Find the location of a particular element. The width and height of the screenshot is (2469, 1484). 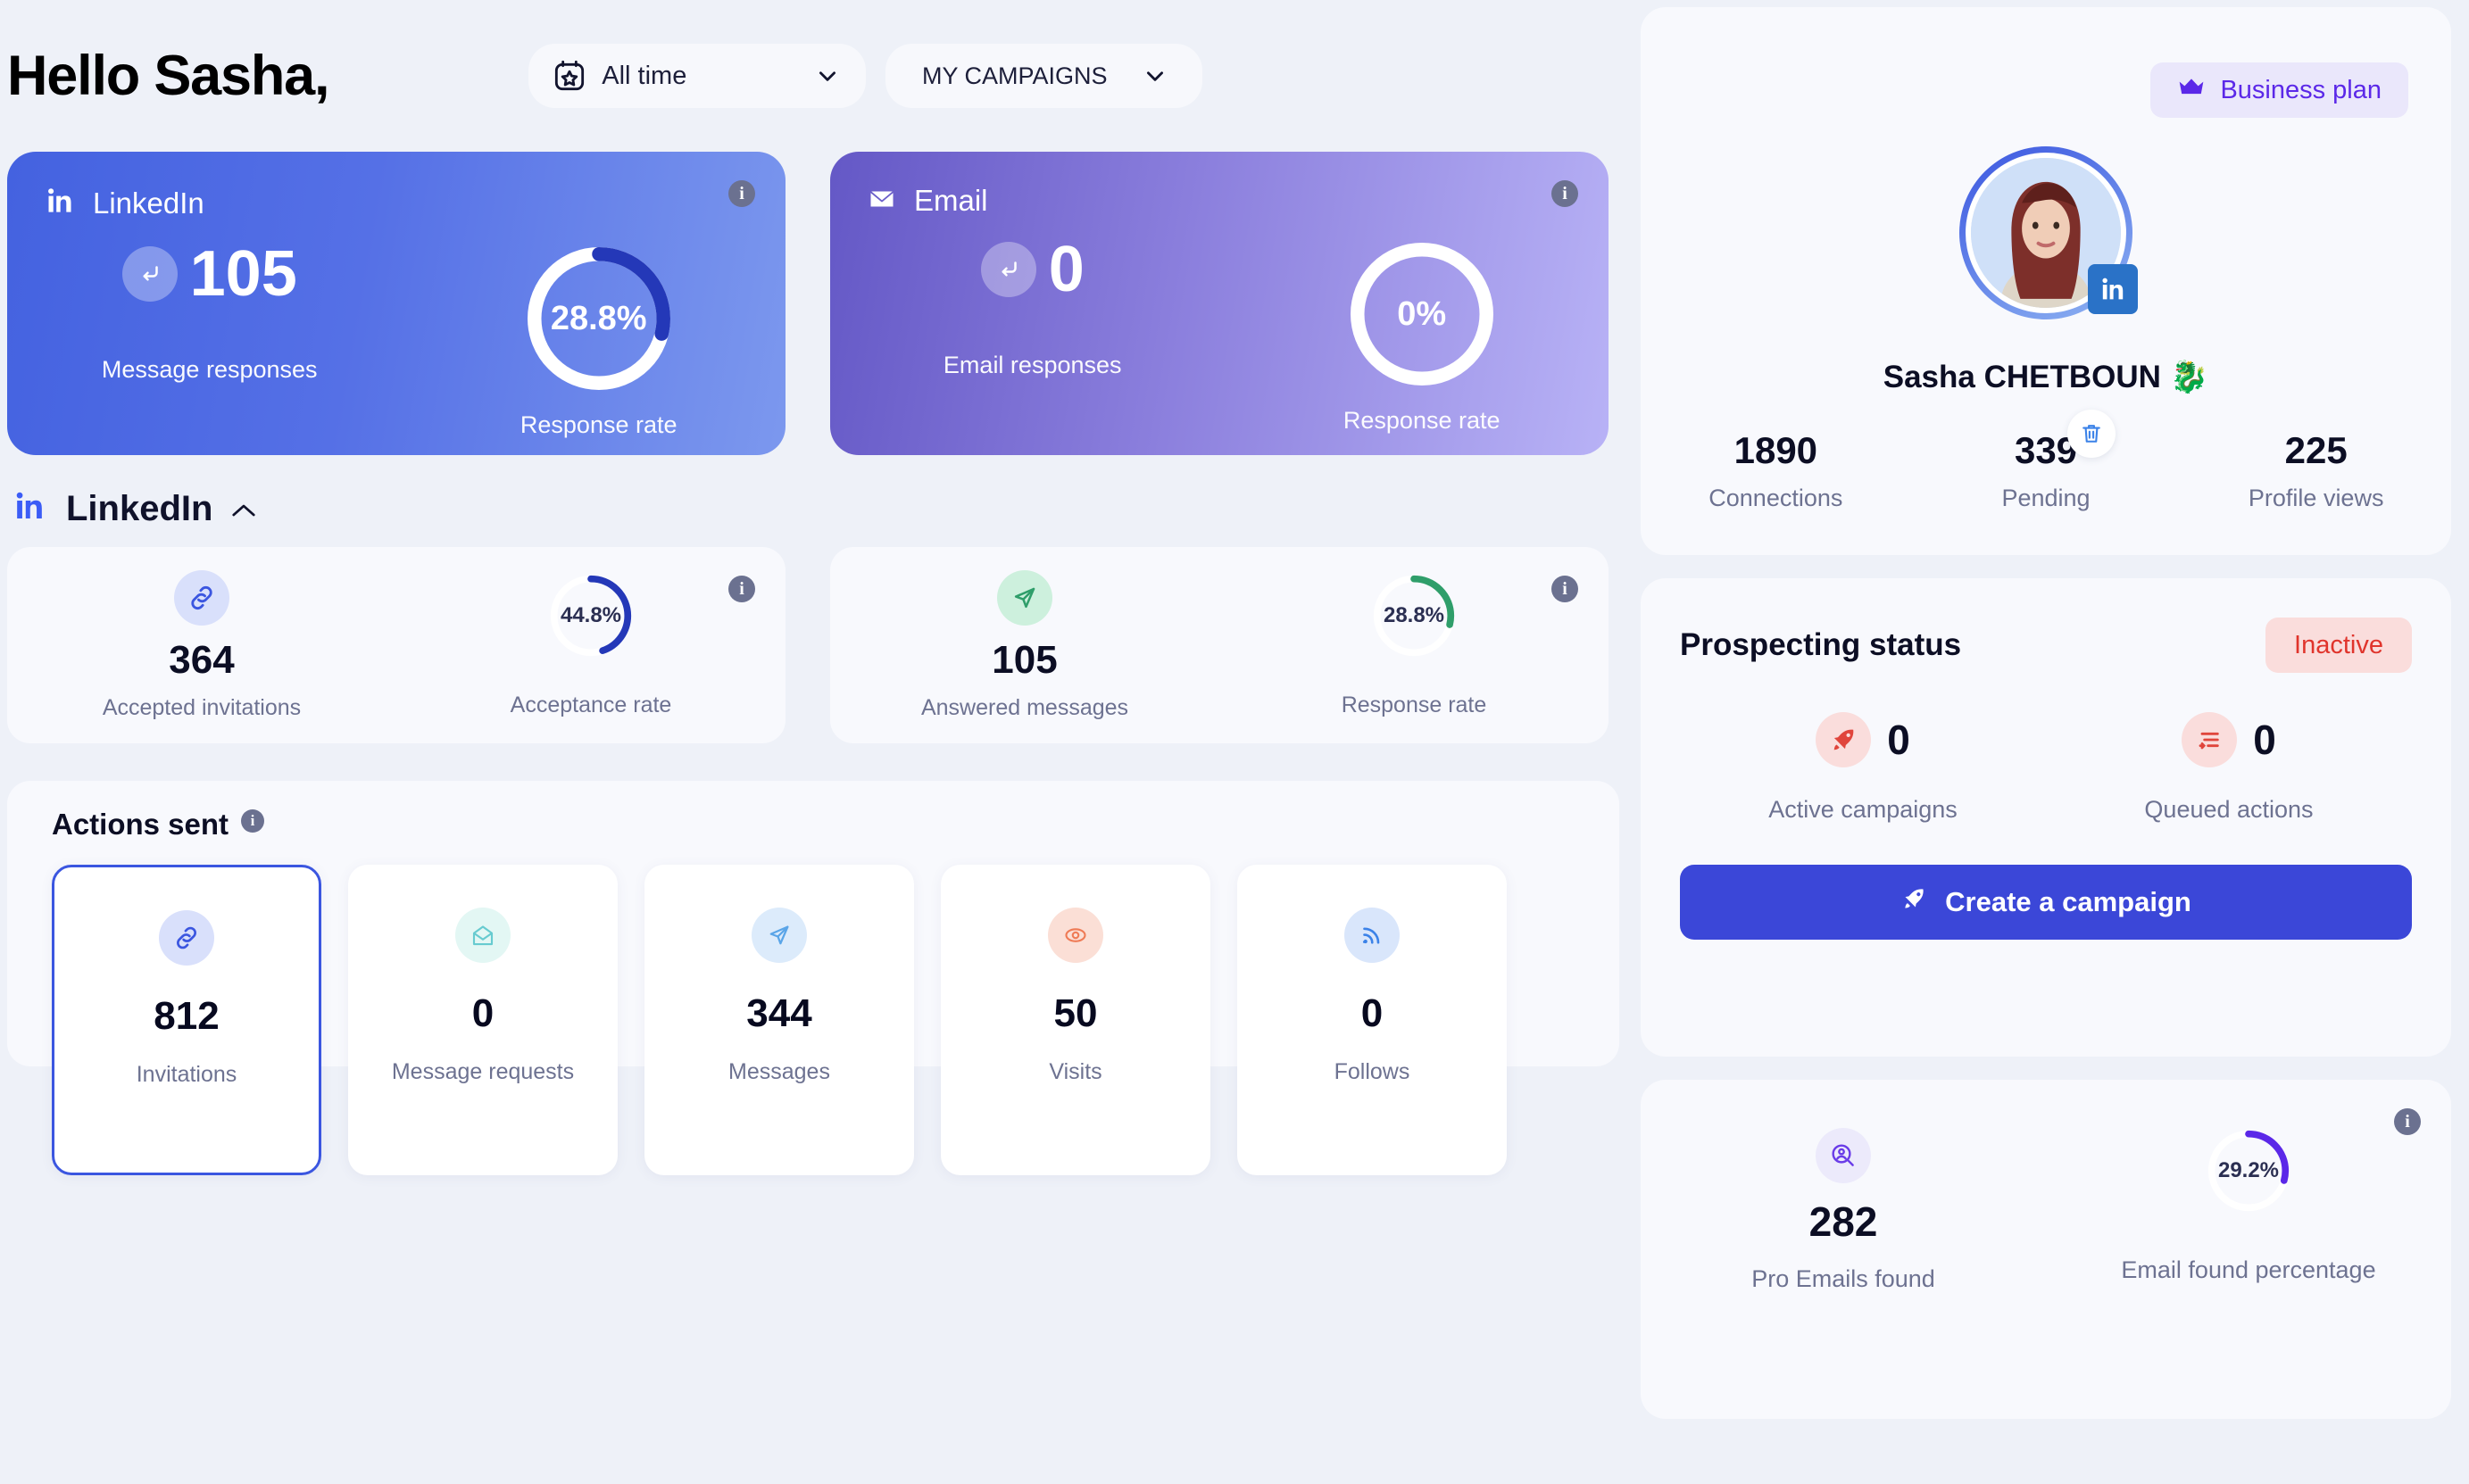

status-badge: Inactive is located at coordinates (2338, 645).